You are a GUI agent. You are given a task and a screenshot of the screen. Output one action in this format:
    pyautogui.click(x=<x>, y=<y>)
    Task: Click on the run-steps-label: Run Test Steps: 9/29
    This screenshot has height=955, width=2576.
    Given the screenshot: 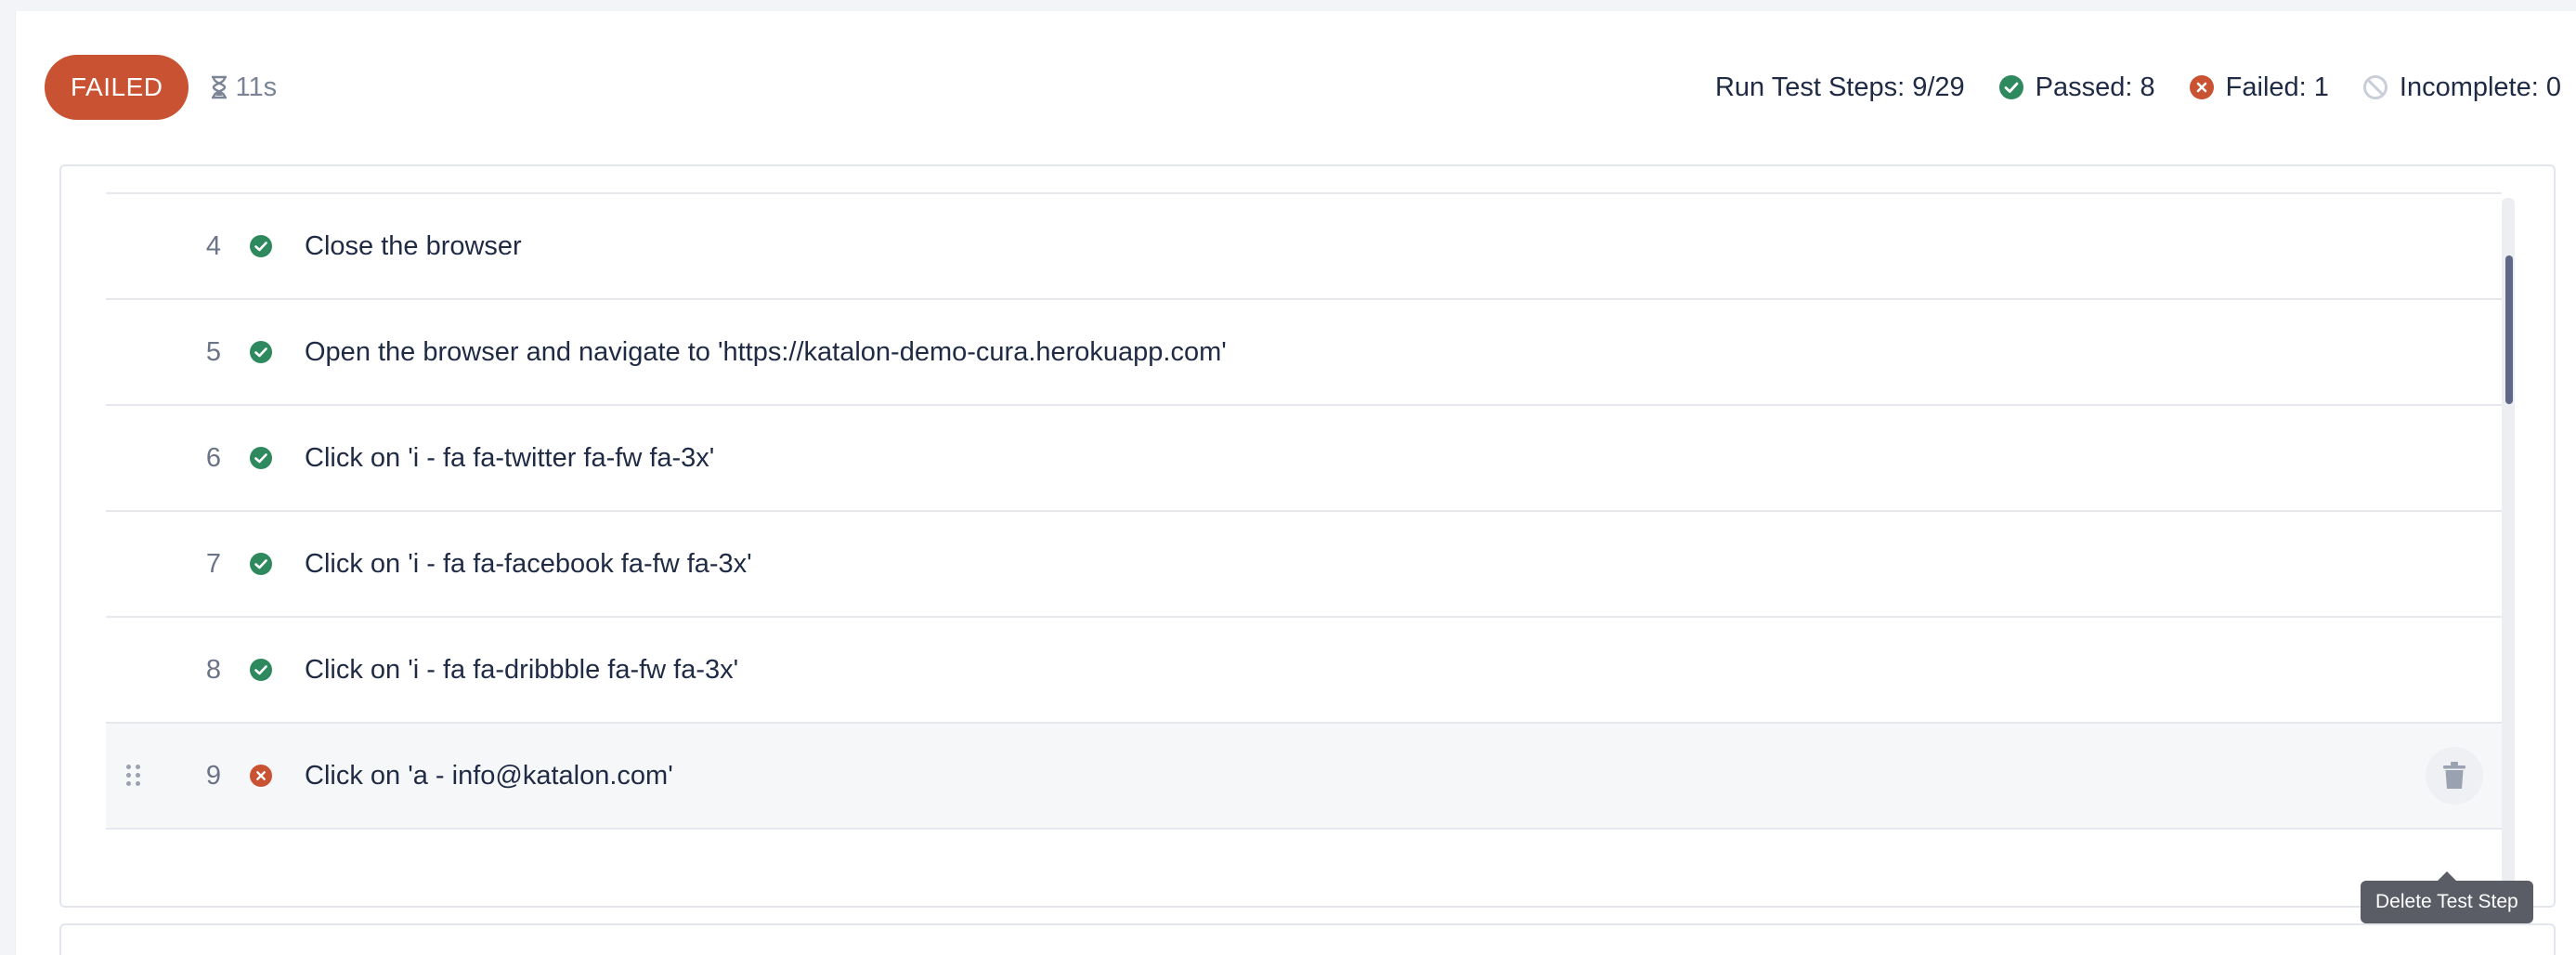 What is the action you would take?
    pyautogui.click(x=1840, y=87)
    